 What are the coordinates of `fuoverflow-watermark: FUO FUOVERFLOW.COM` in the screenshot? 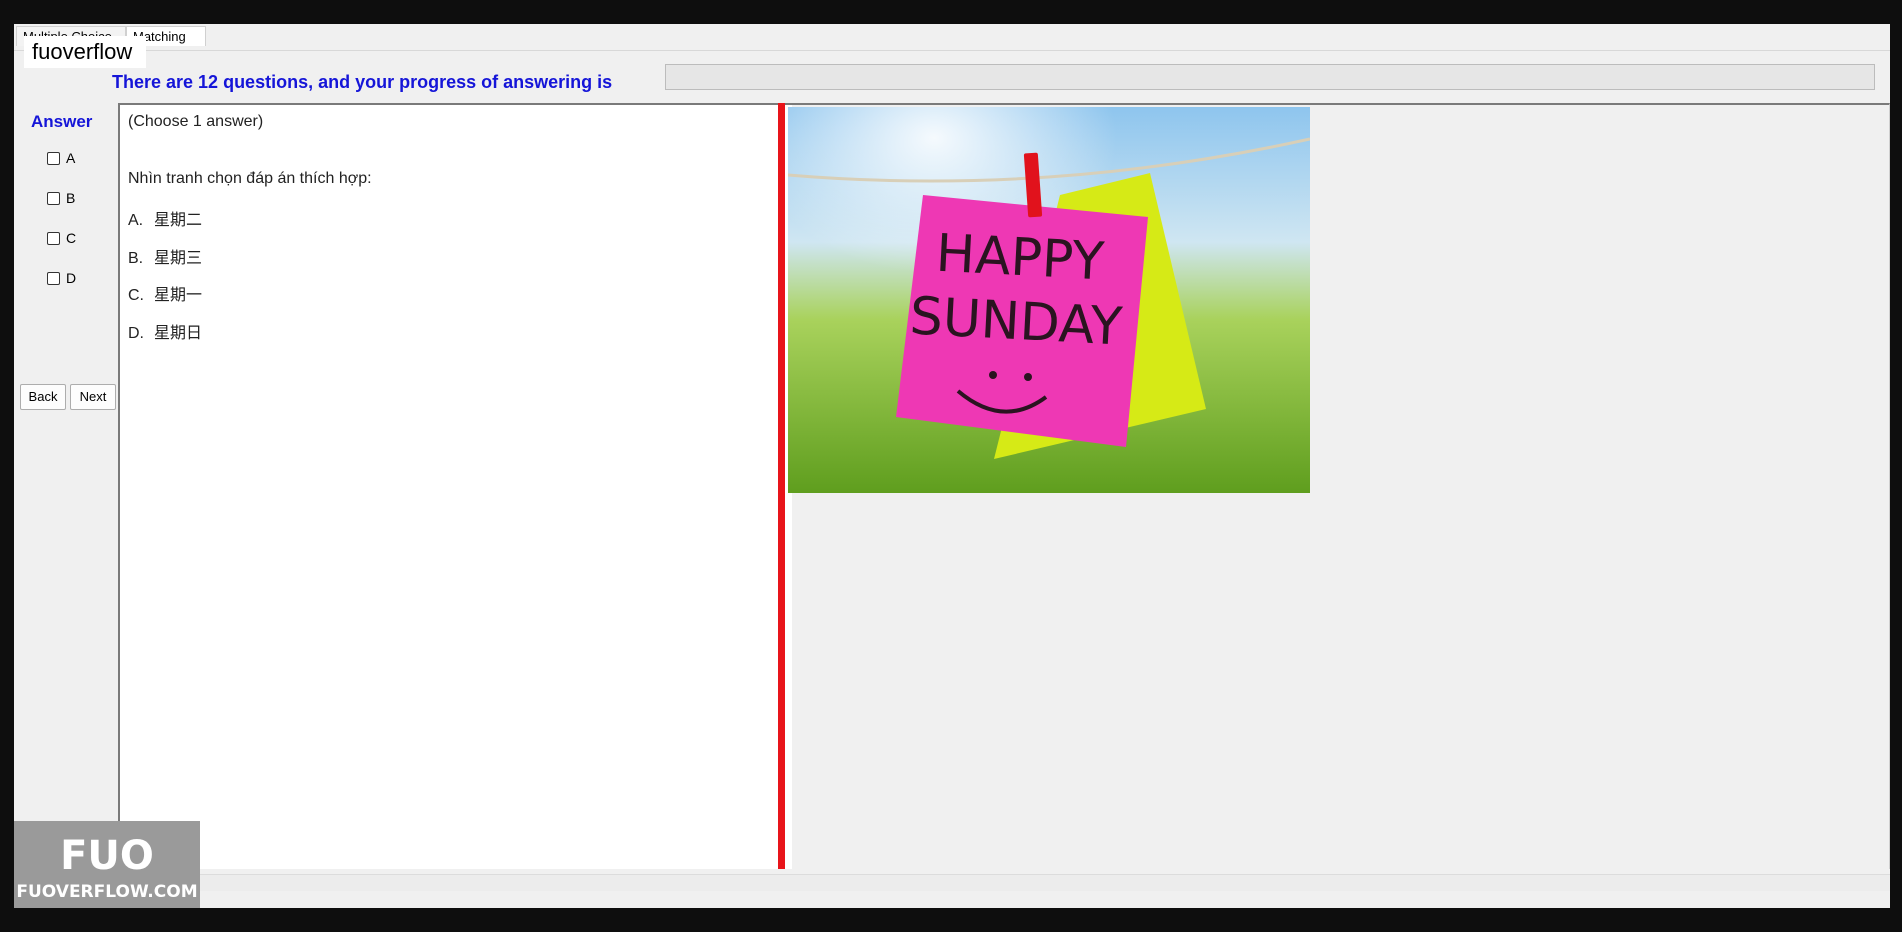 It's located at (107, 864).